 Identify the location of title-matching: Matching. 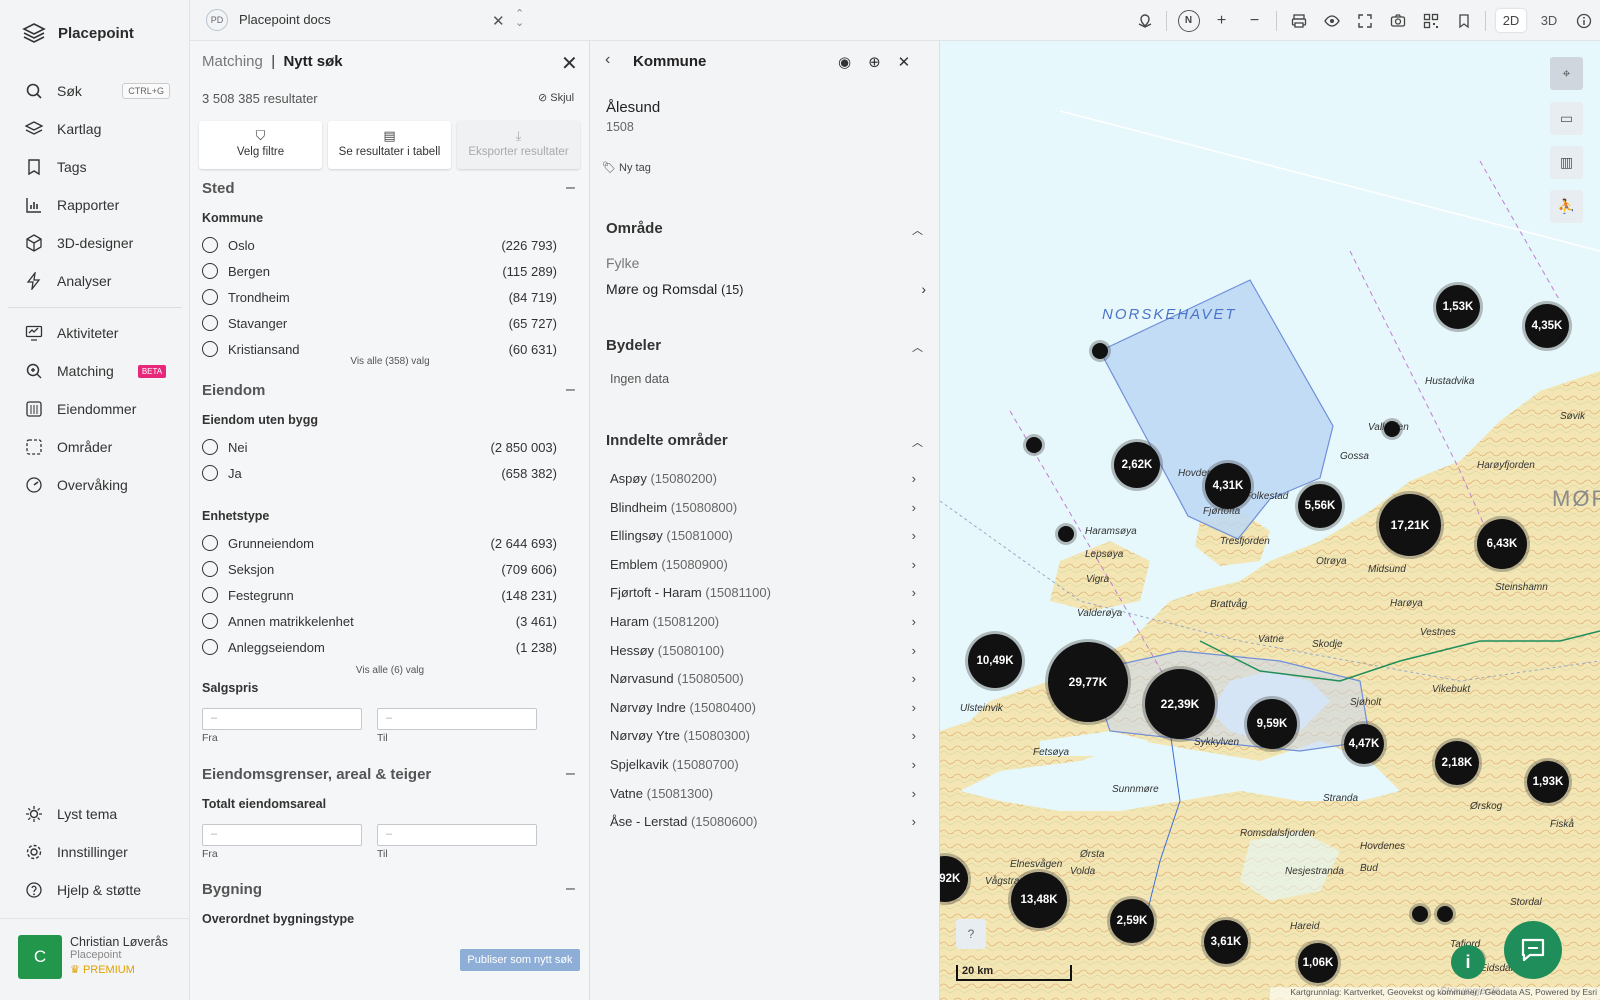
(232, 61).